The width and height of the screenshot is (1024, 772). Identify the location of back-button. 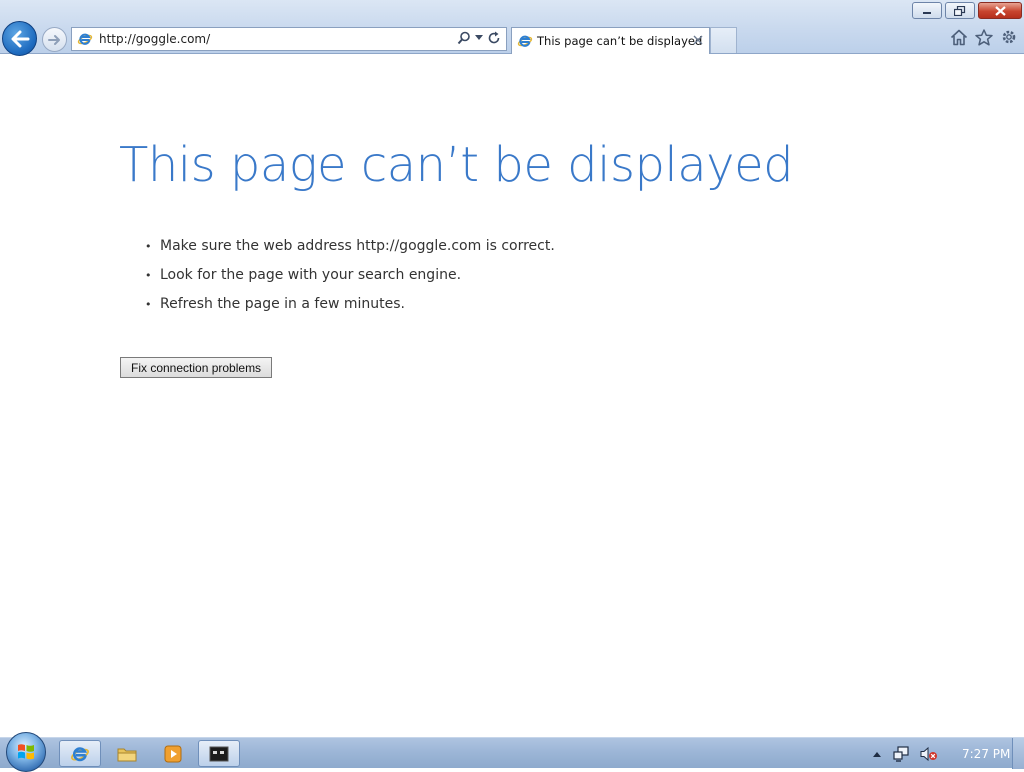
(19, 38).